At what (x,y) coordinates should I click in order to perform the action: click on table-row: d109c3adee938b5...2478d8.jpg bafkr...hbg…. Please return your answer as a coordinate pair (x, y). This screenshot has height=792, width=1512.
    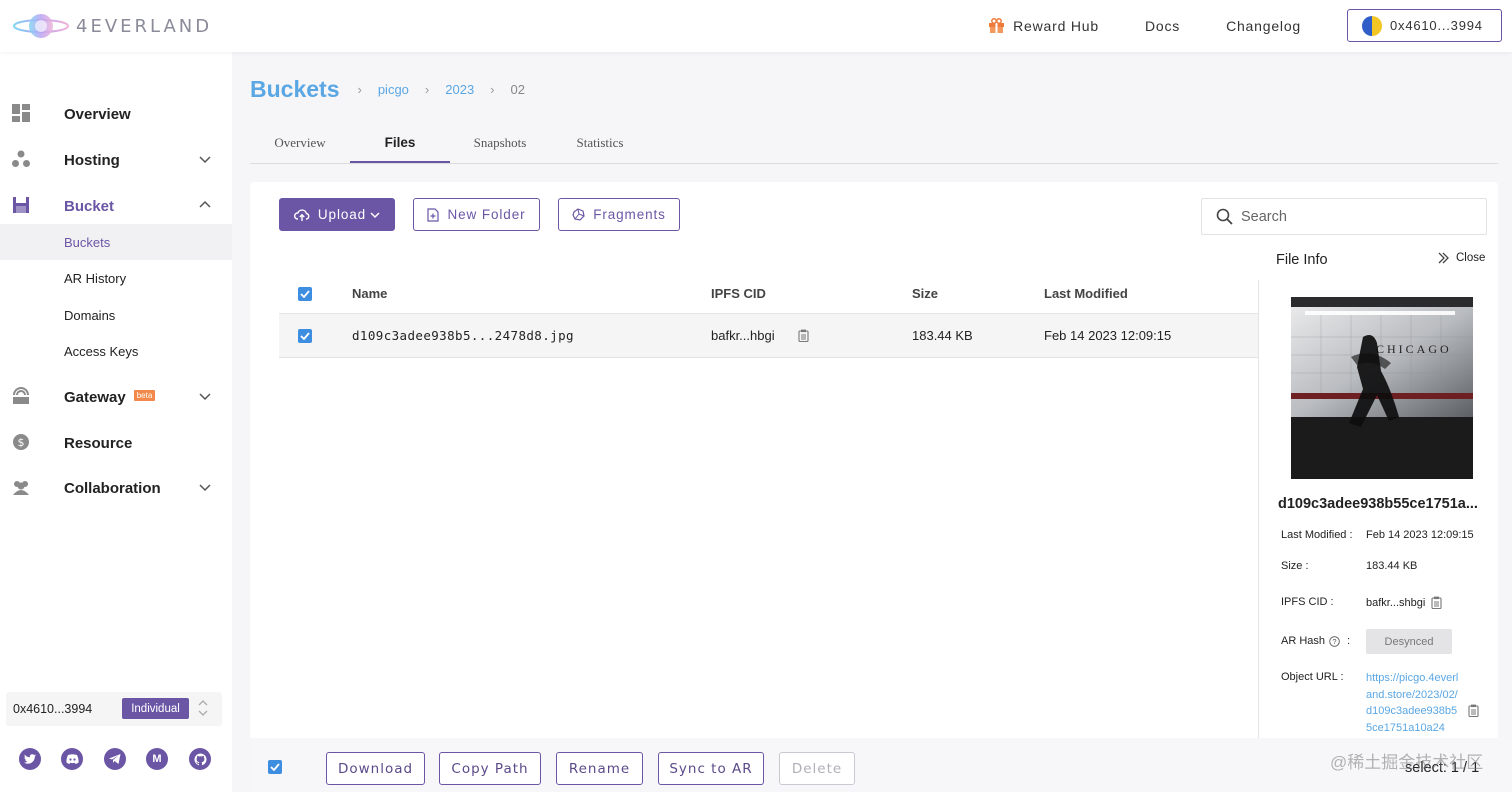
    Looking at the image, I should click on (769, 336).